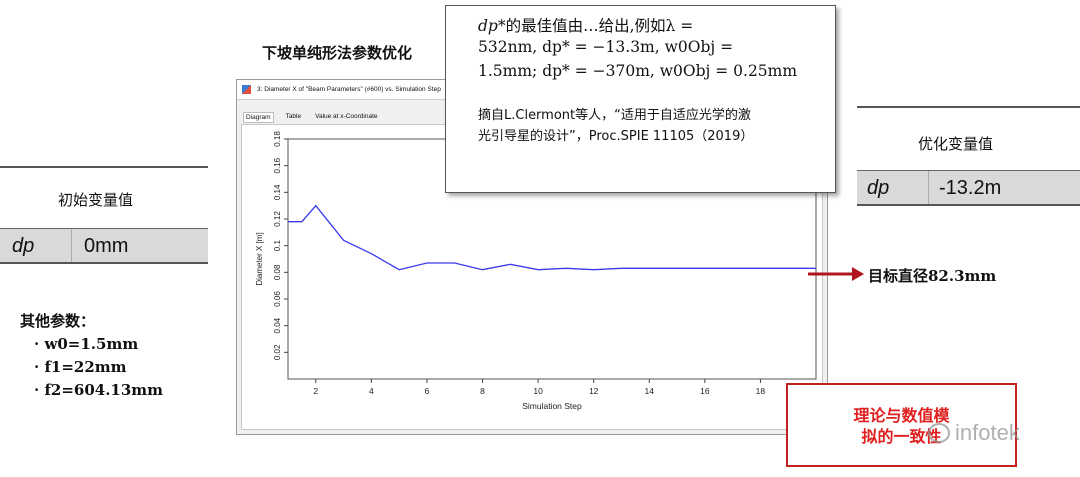 The height and width of the screenshot is (477, 1080). Describe the element at coordinates (277, 165) in the screenshot. I see `y-tick-label: 0.16` at that location.